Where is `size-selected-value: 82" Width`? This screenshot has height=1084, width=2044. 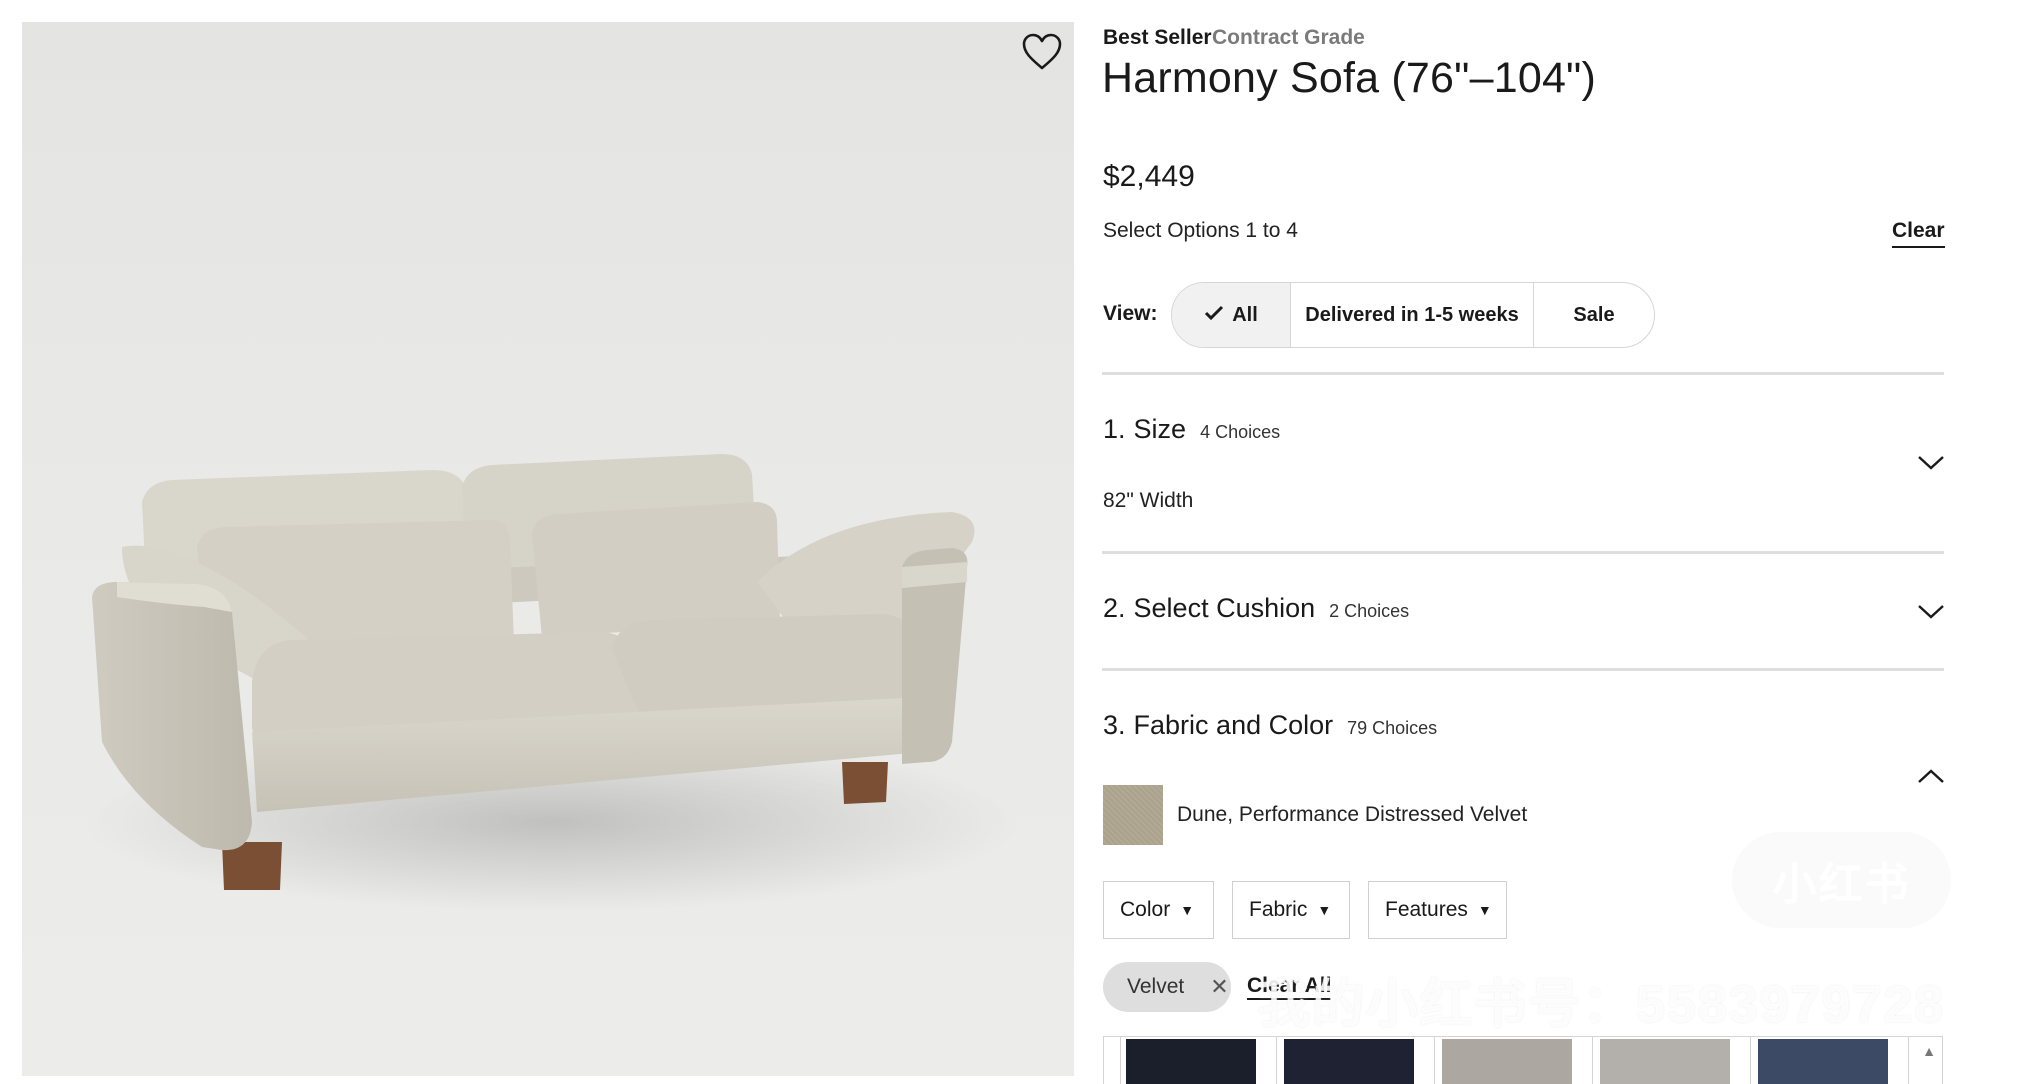 size-selected-value: 82" Width is located at coordinates (1148, 500).